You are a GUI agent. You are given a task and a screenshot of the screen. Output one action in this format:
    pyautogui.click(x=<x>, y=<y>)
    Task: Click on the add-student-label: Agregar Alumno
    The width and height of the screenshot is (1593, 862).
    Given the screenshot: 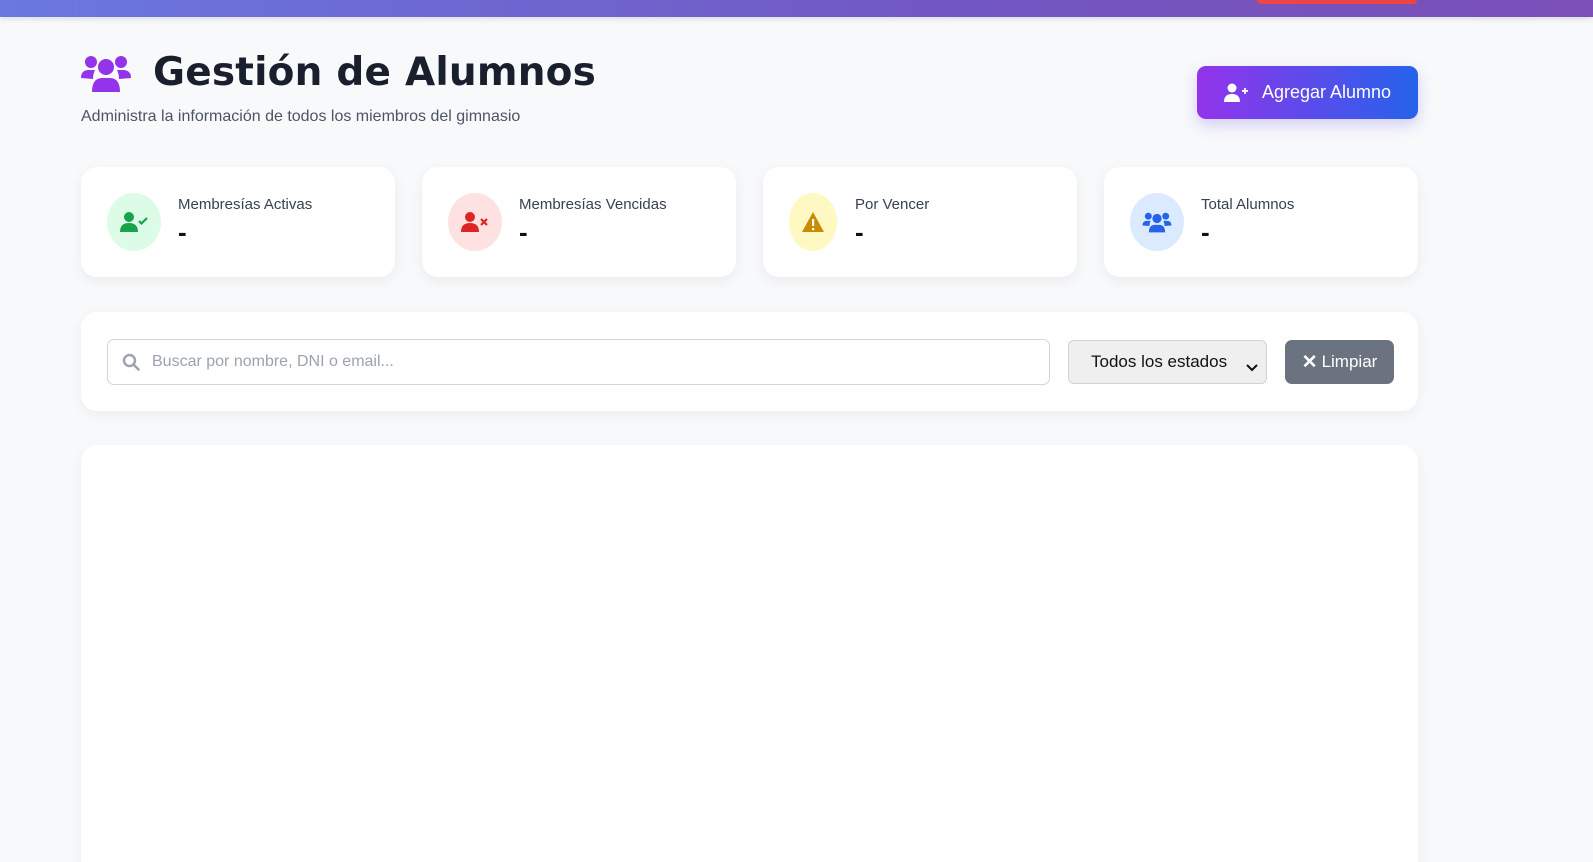 What is the action you would take?
    pyautogui.click(x=1326, y=92)
    